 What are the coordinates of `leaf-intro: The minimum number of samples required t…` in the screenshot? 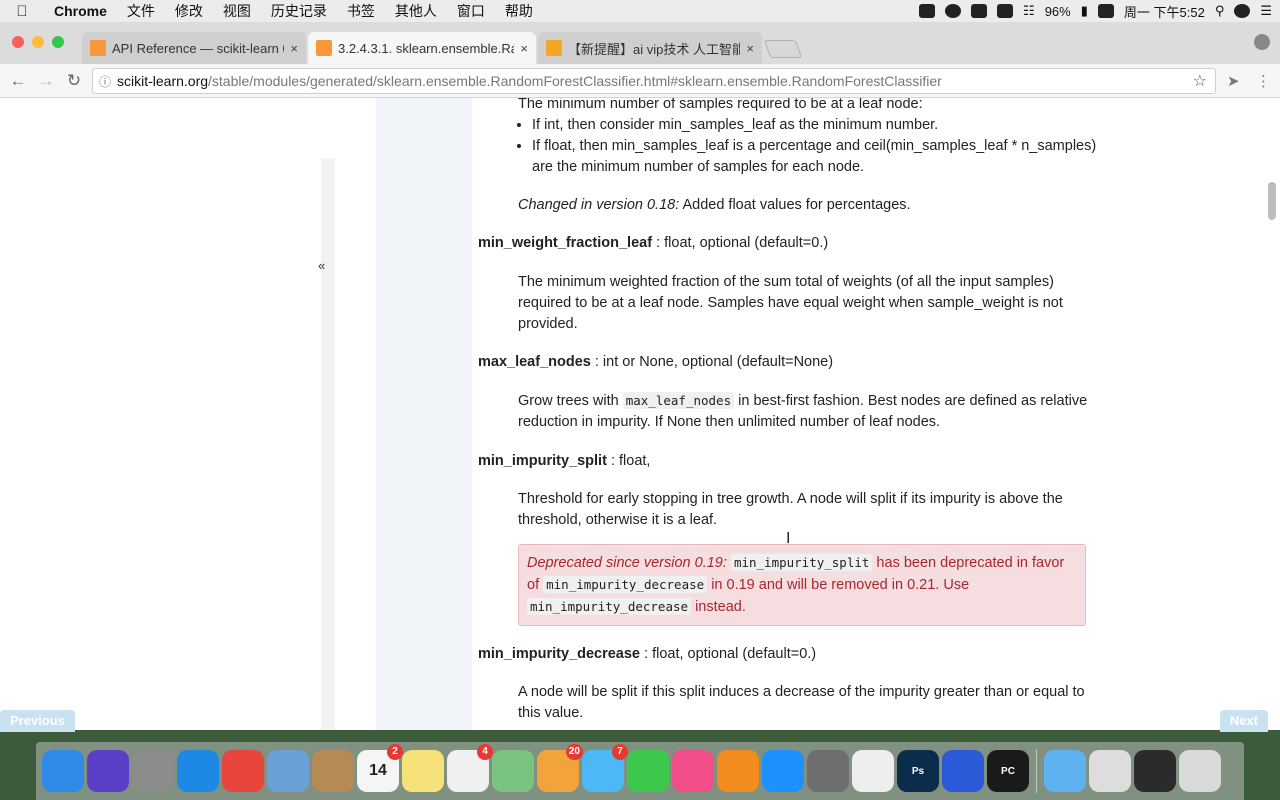 It's located at (720, 105).